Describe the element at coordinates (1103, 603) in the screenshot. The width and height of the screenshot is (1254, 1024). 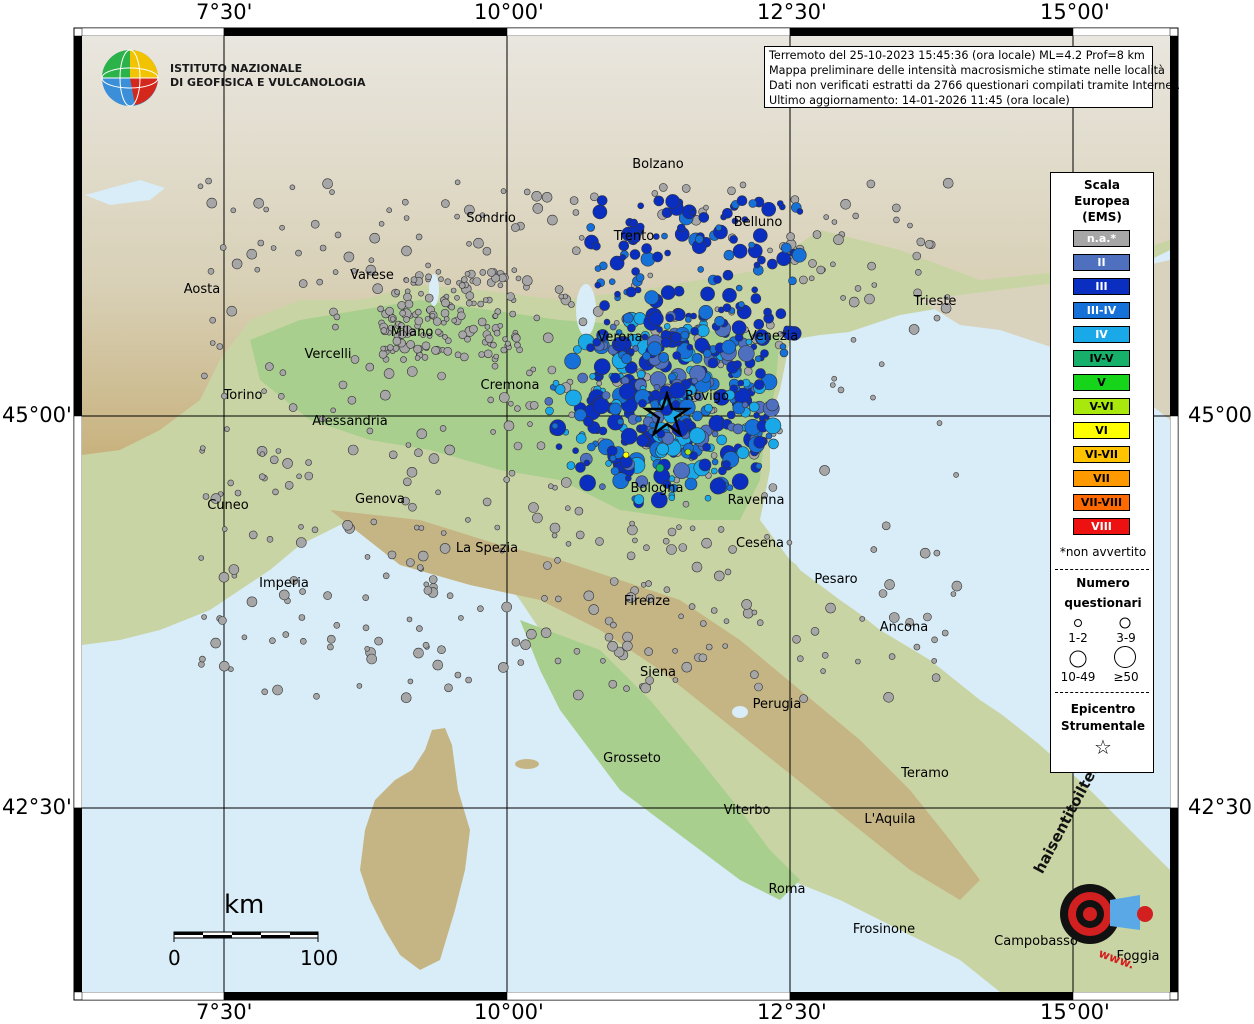
I see `count-title-2: questionari` at that location.